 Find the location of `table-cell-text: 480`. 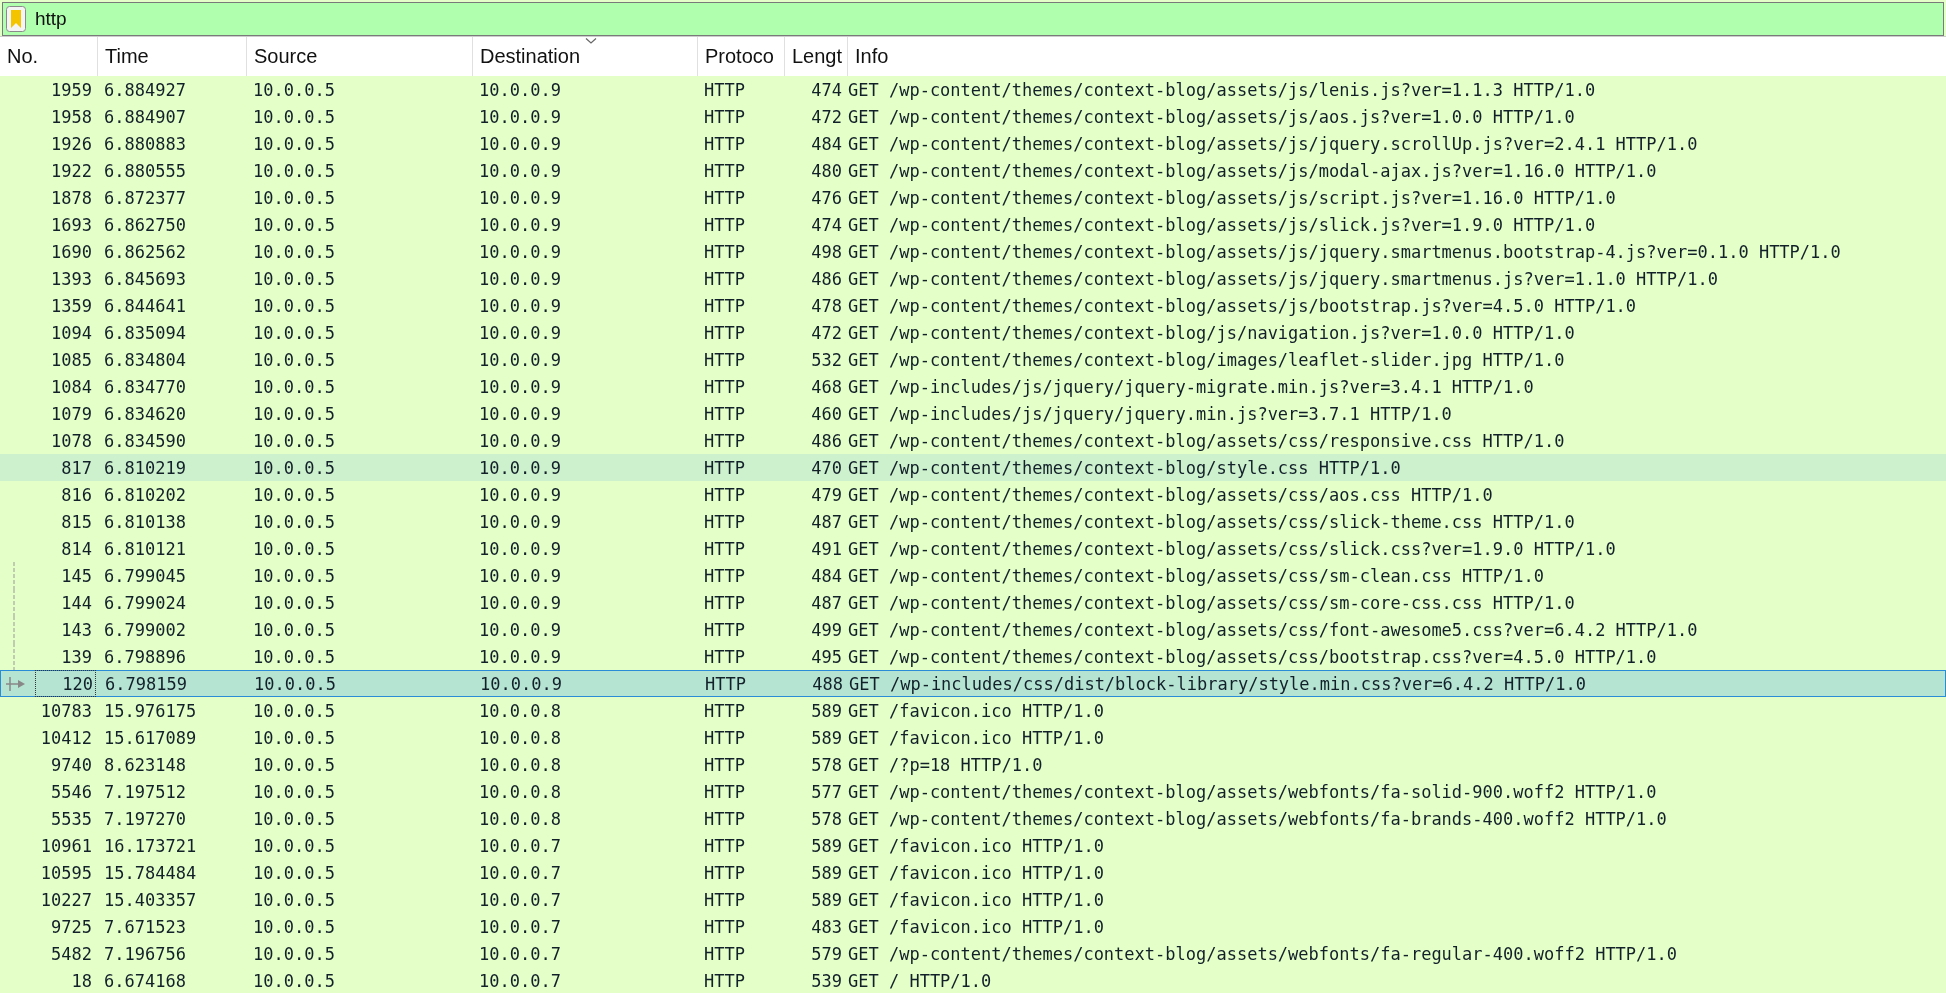

table-cell-text: 480 is located at coordinates (826, 170).